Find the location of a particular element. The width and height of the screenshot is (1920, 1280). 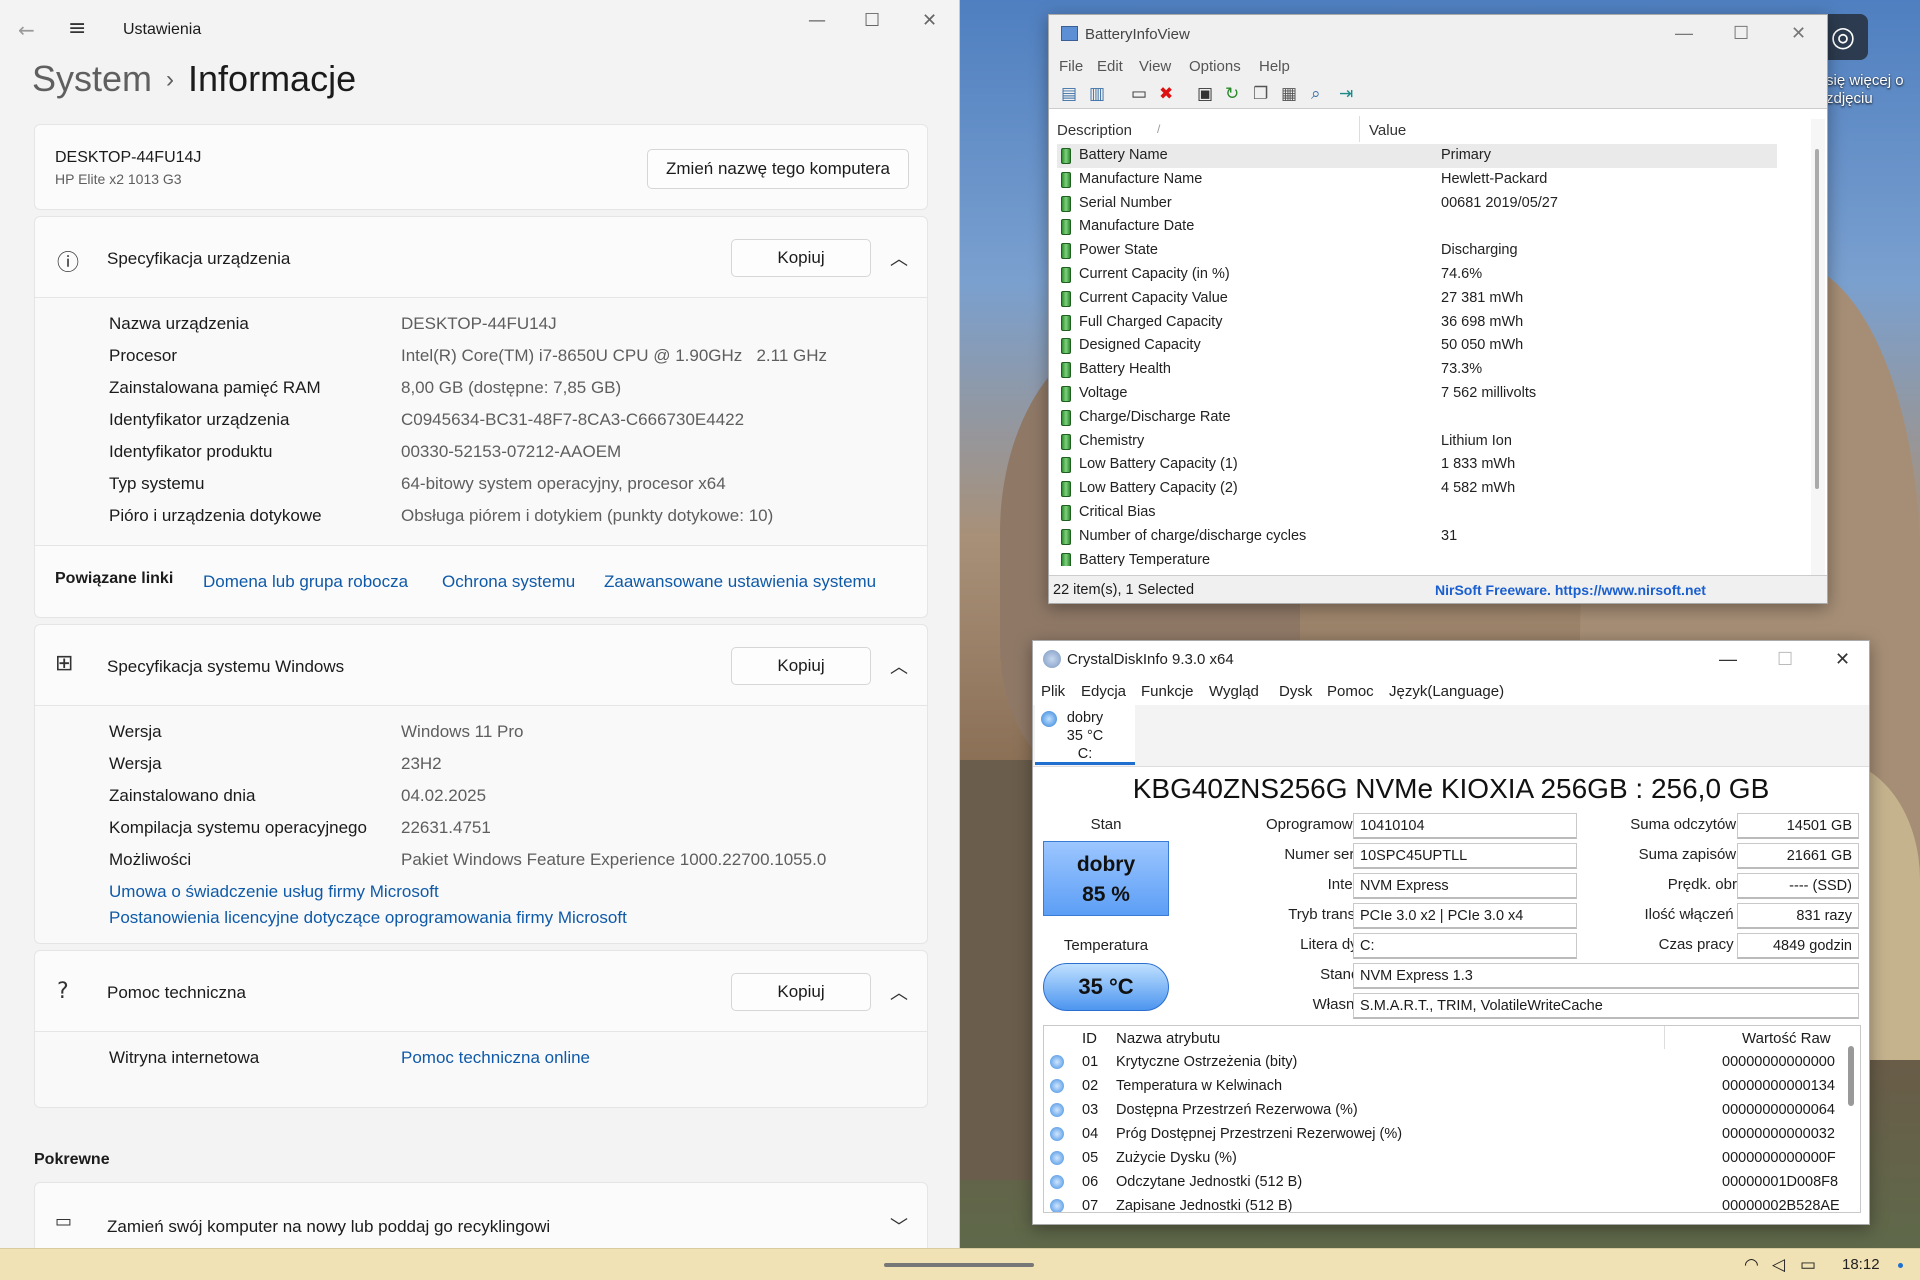

list-item: Charge/Discharge Rate is located at coordinates (1417, 418).